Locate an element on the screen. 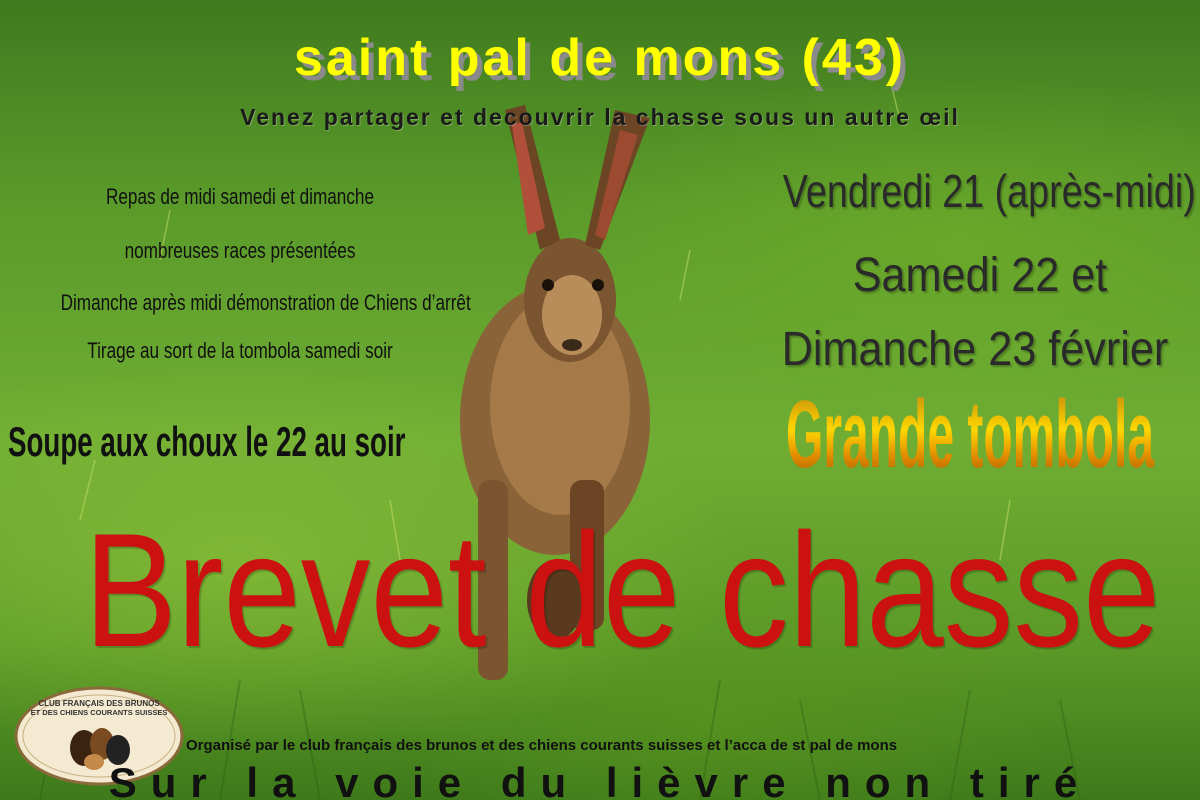 The height and width of the screenshot is (800, 1200). date-line: Dimanche 23 février is located at coordinates (975, 349).